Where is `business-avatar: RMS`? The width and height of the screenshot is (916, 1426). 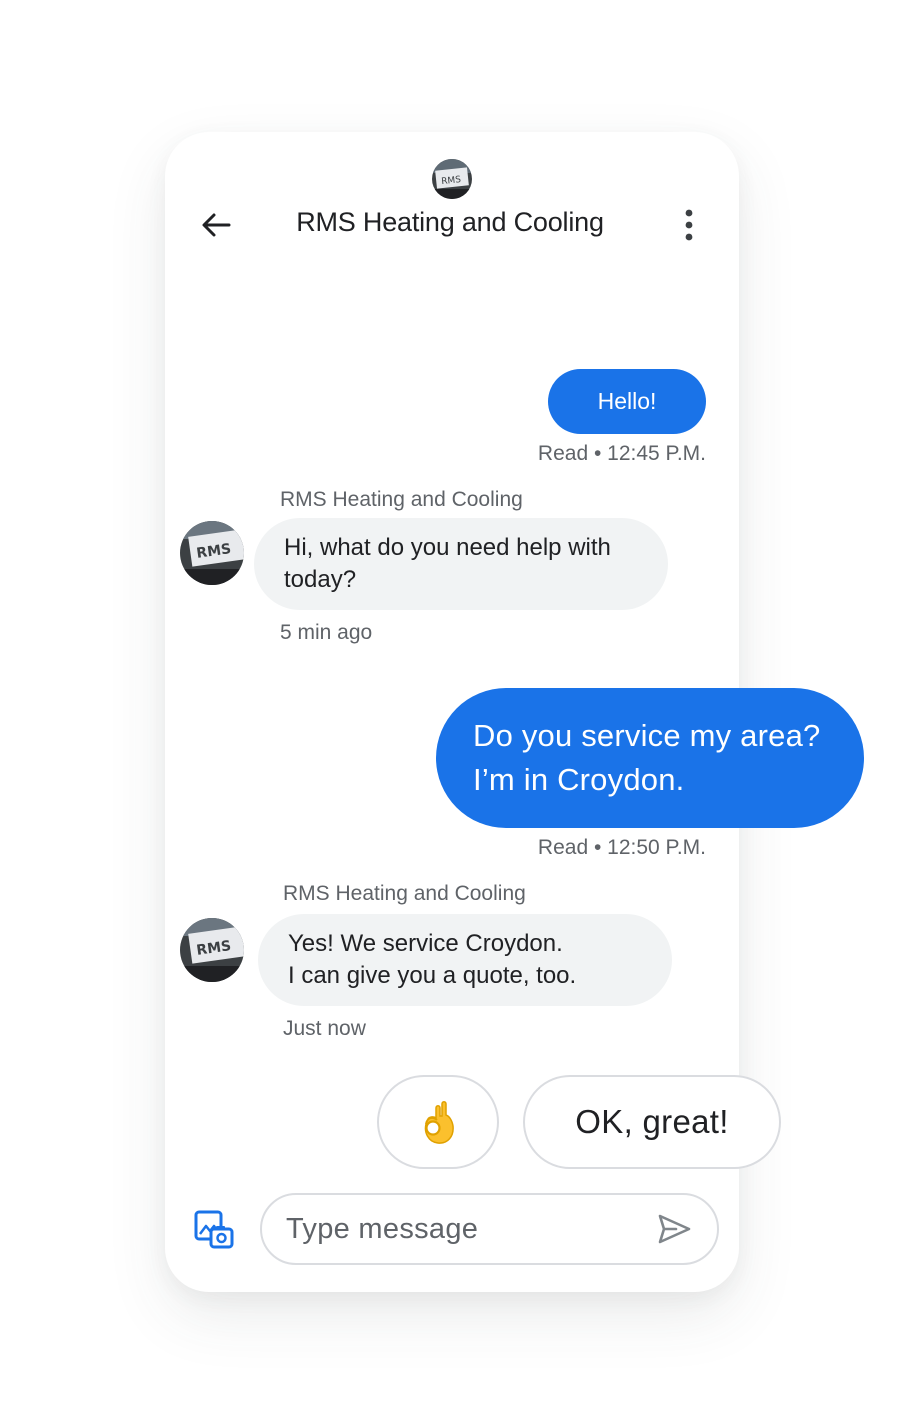
business-avatar: RMS is located at coordinates (452, 179).